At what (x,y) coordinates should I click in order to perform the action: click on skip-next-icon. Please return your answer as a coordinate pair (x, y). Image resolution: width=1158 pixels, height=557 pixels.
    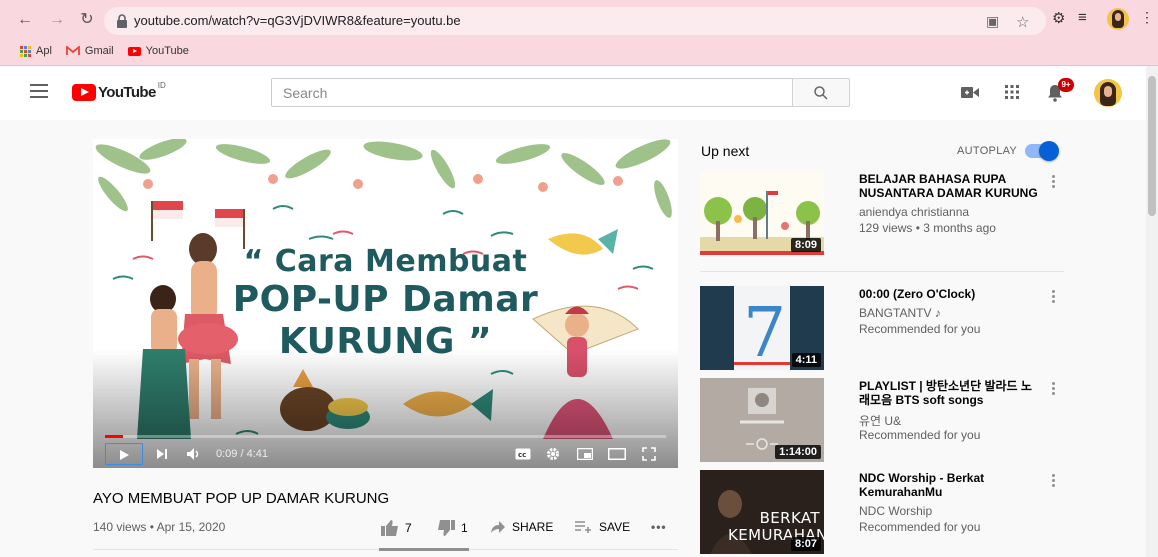
    Looking at the image, I should click on (162, 454).